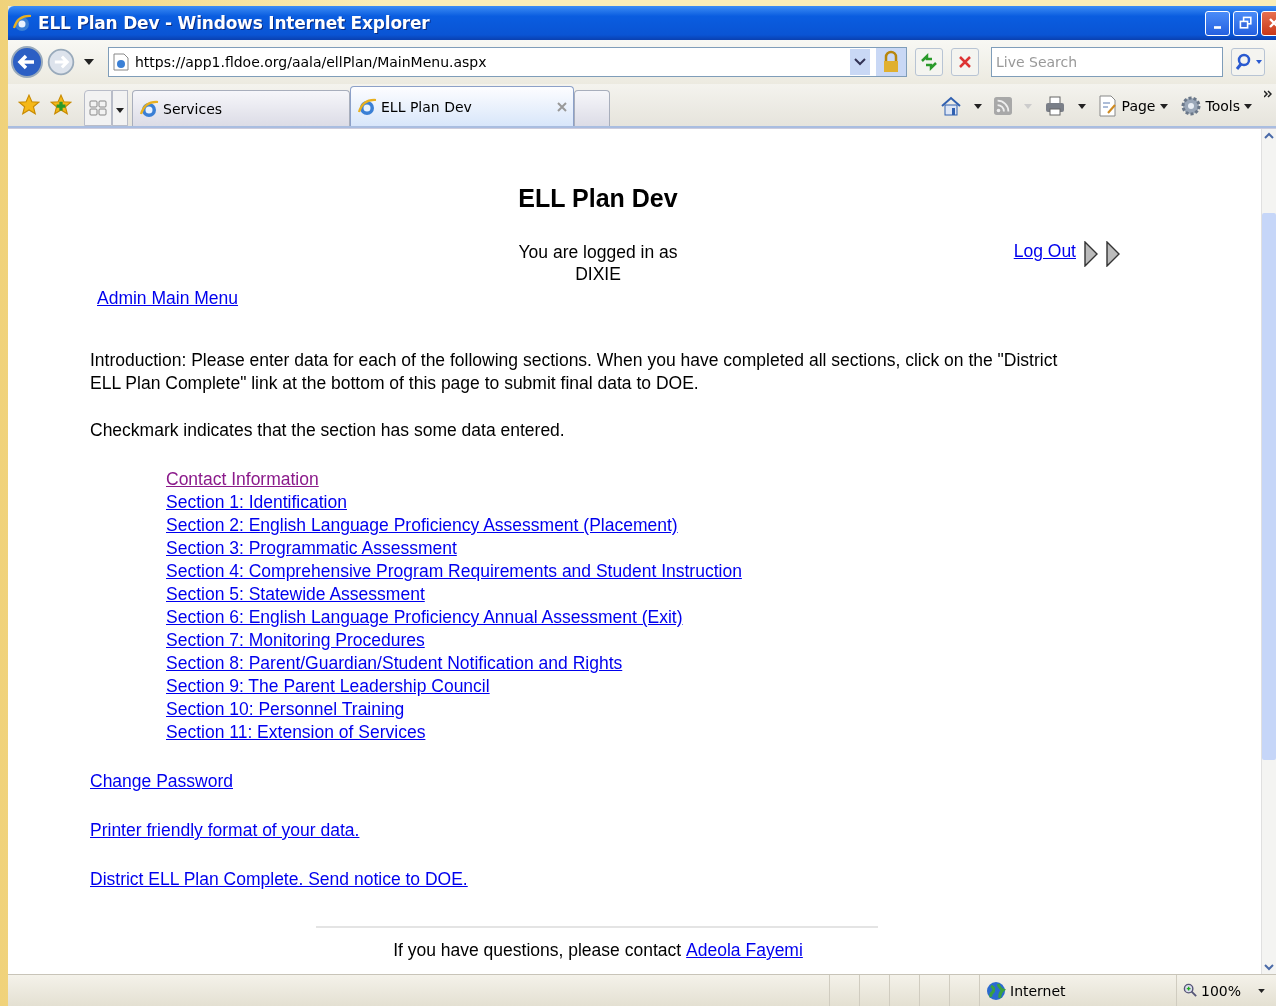 This screenshot has width=1276, height=1006. What do you see at coordinates (225, 830) in the screenshot?
I see `page-link: Printer friendly format of your data.` at bounding box center [225, 830].